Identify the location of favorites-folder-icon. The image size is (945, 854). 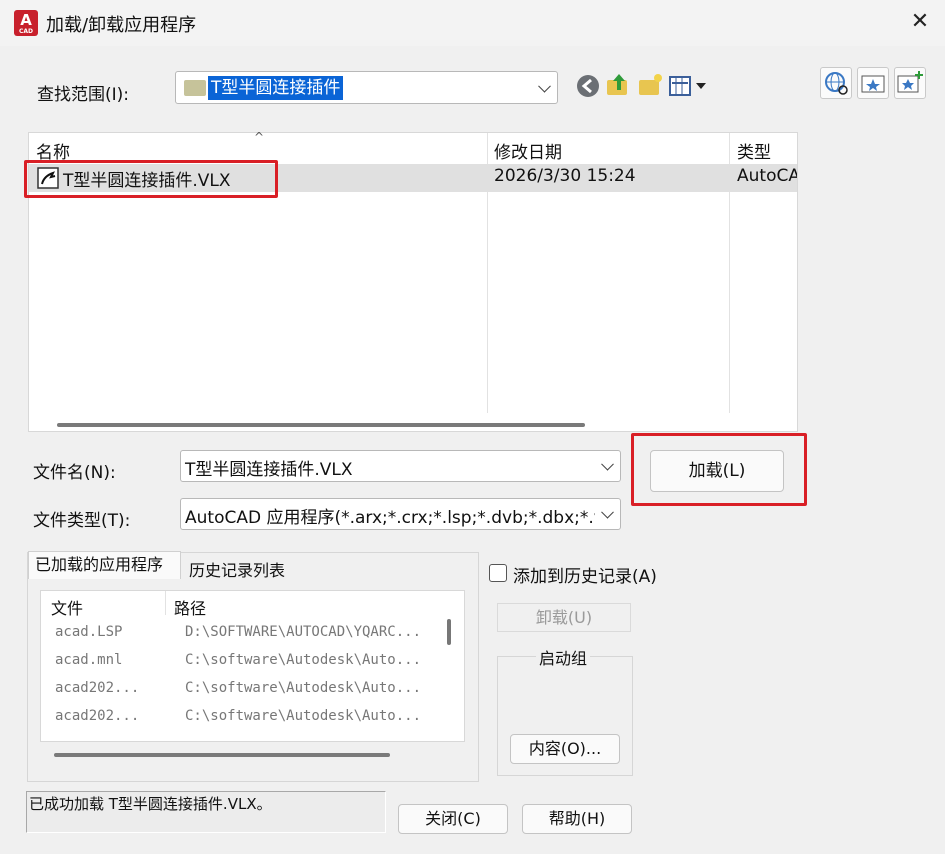
(873, 83).